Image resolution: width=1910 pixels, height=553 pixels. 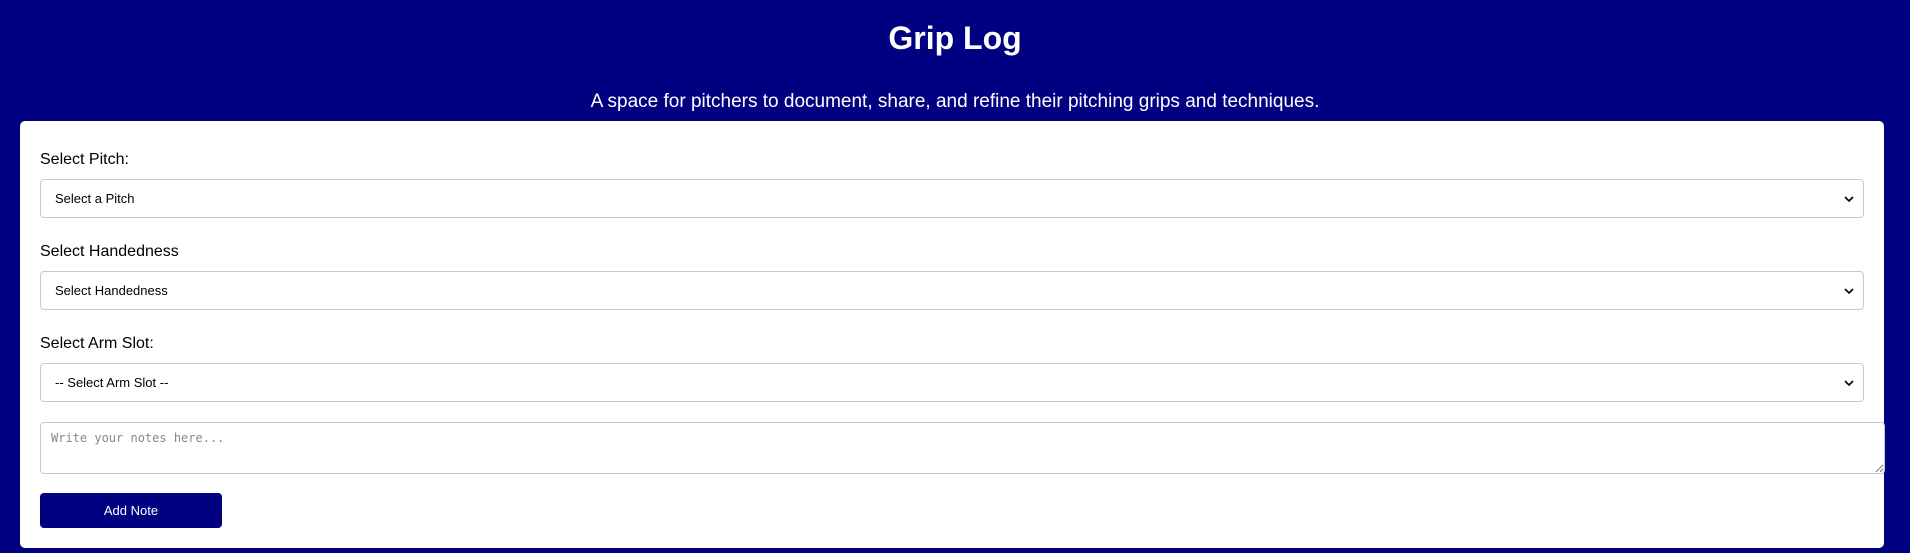 What do you see at coordinates (97, 343) in the screenshot?
I see `arm-slot-label: Select Arm Slot:` at bounding box center [97, 343].